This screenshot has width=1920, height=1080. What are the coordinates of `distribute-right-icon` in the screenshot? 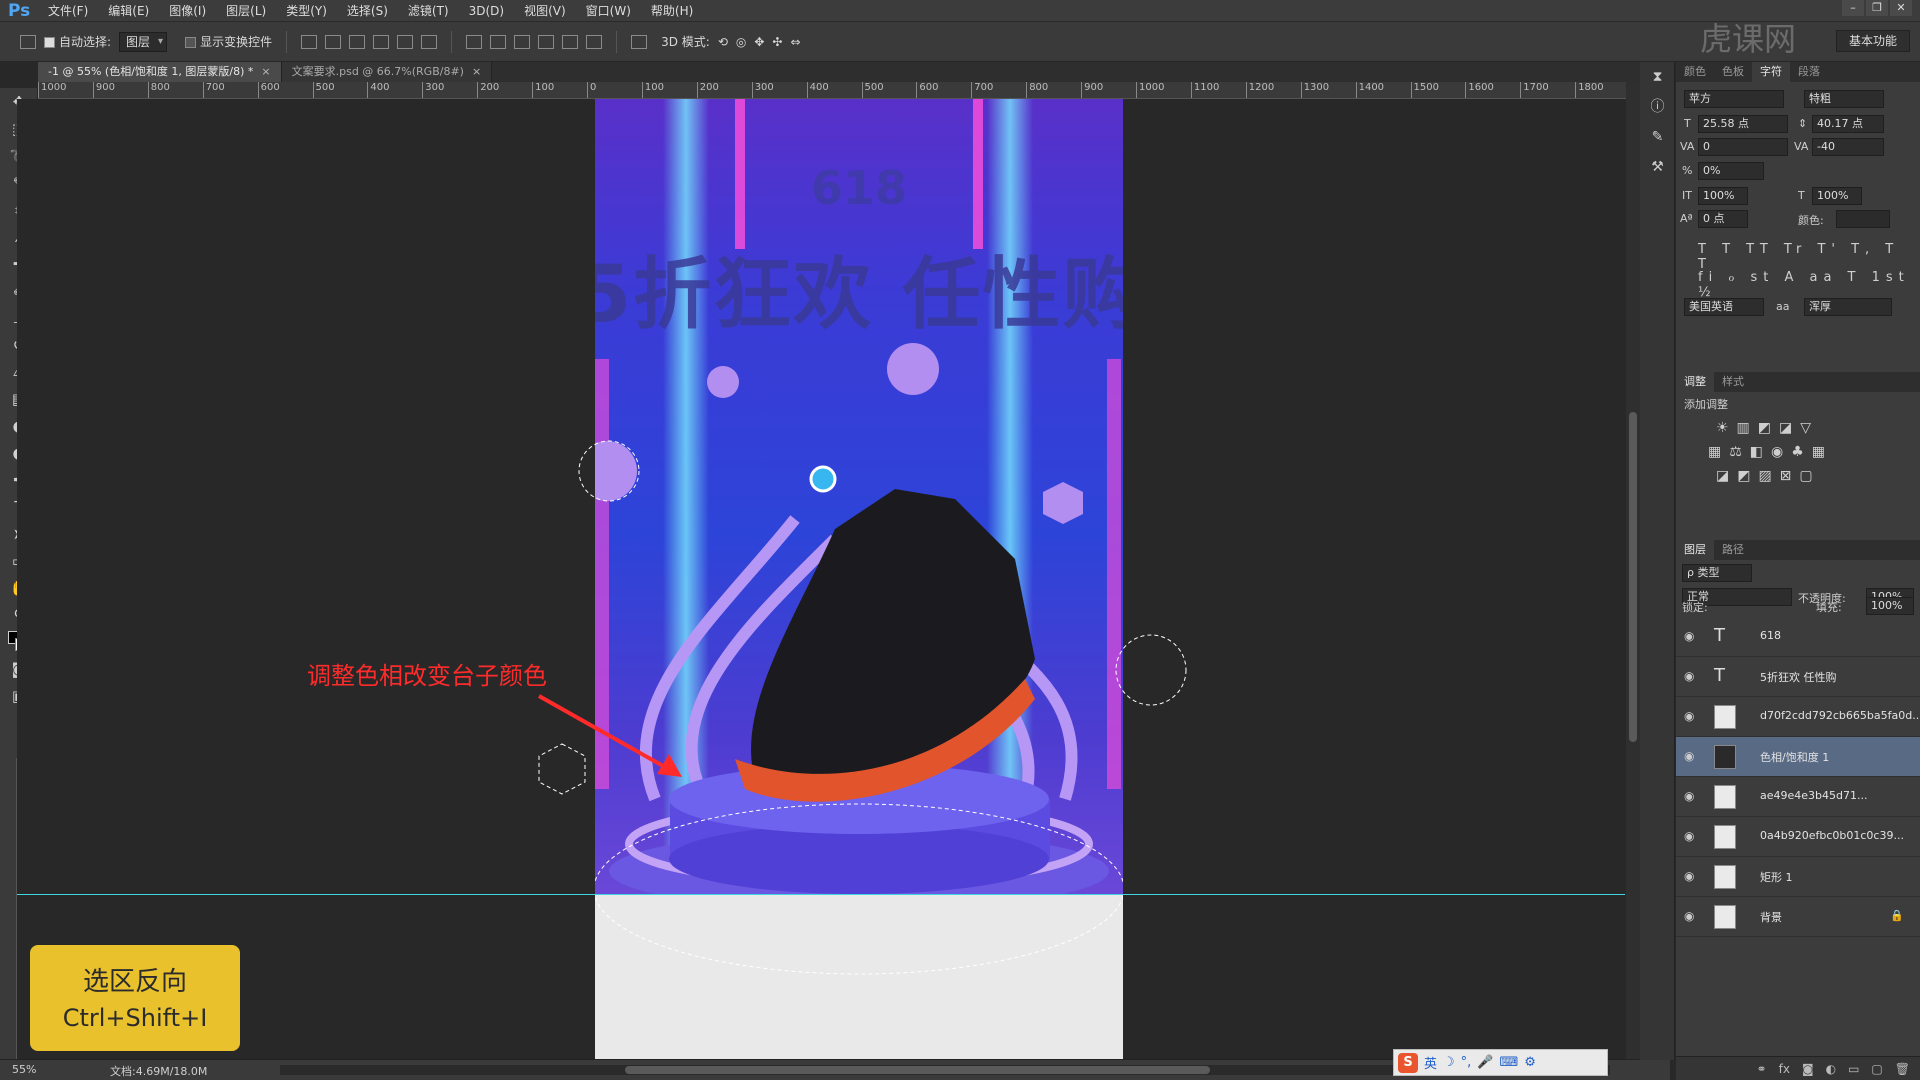 It's located at (594, 41).